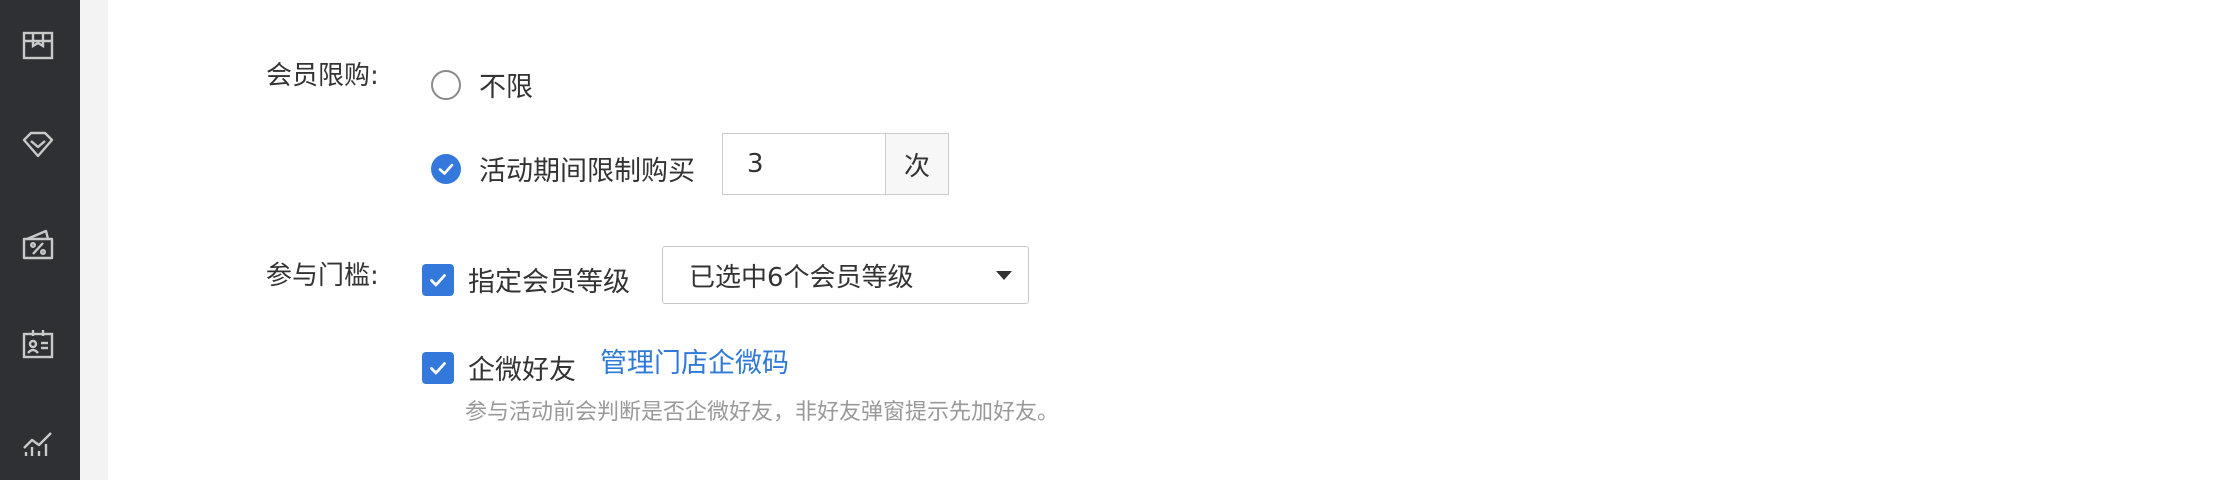 Image resolution: width=2240 pixels, height=480 pixels. Describe the element at coordinates (506, 87) in the screenshot. I see `radio-unlimited-label: 不限` at that location.